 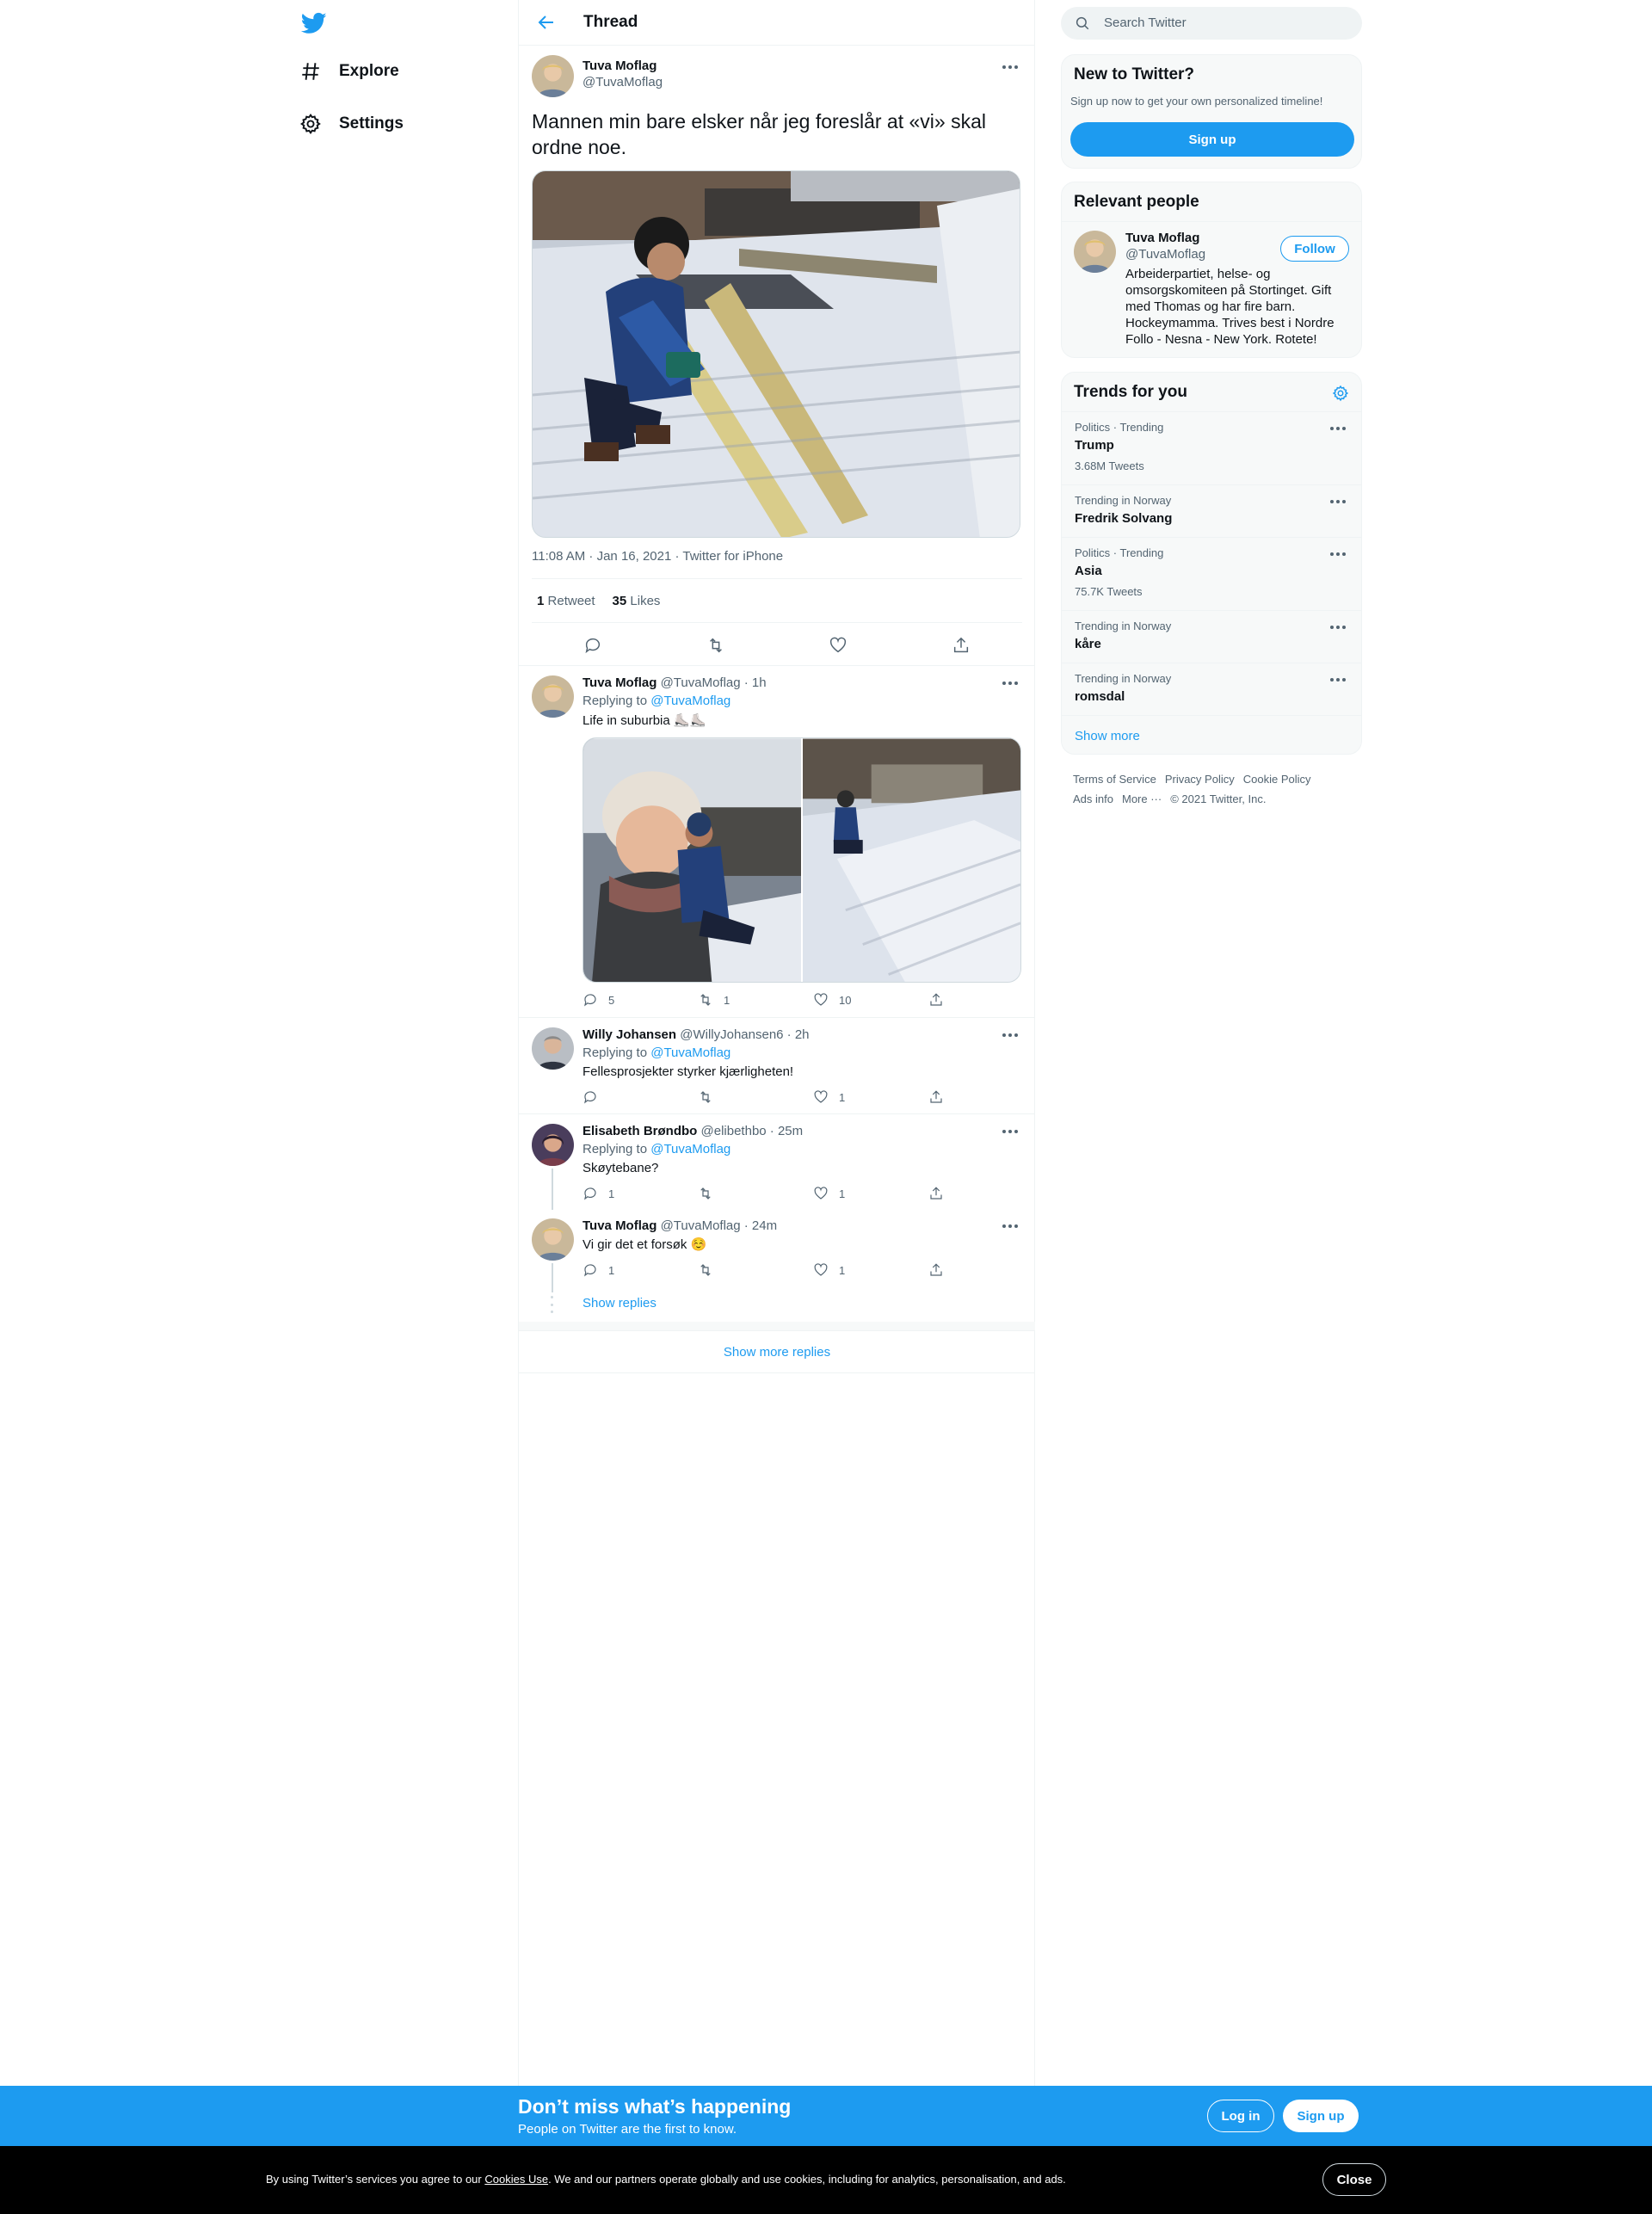 I want to click on like-button: 10, so click(x=870, y=1000).